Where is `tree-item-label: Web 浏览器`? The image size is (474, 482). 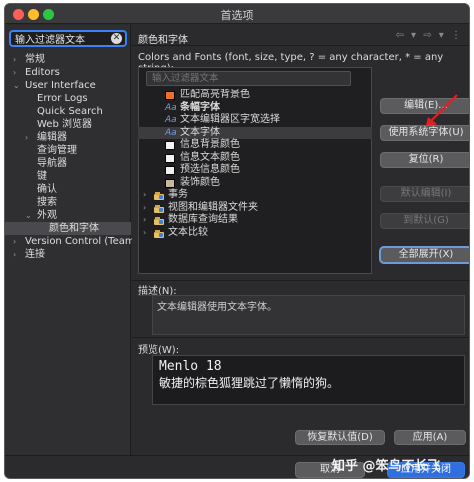 tree-item-label: Web 浏览器 is located at coordinates (64, 124).